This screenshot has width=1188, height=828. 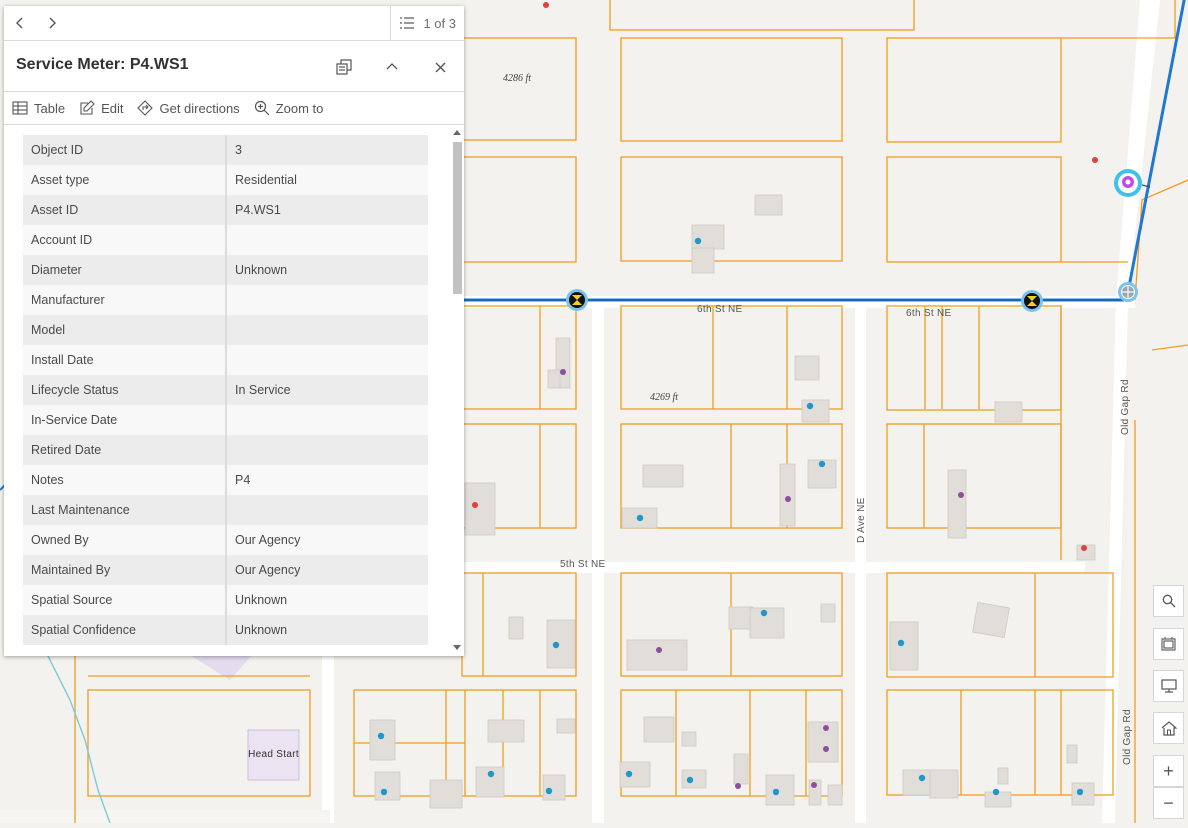 I want to click on search-icon, so click(x=1168, y=601).